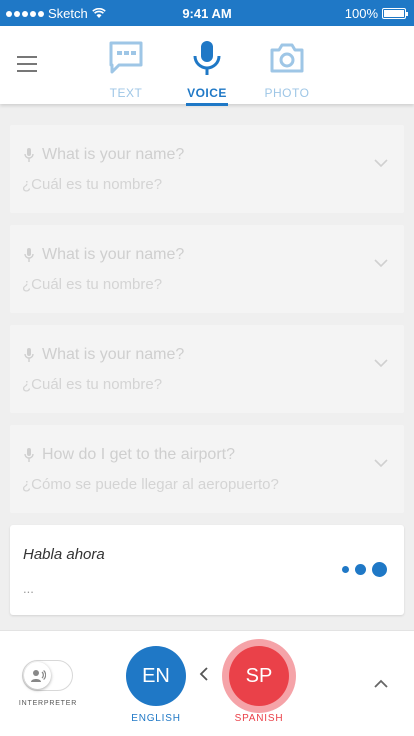  What do you see at coordinates (156, 718) in the screenshot?
I see `source-language-label: ENGLISH` at bounding box center [156, 718].